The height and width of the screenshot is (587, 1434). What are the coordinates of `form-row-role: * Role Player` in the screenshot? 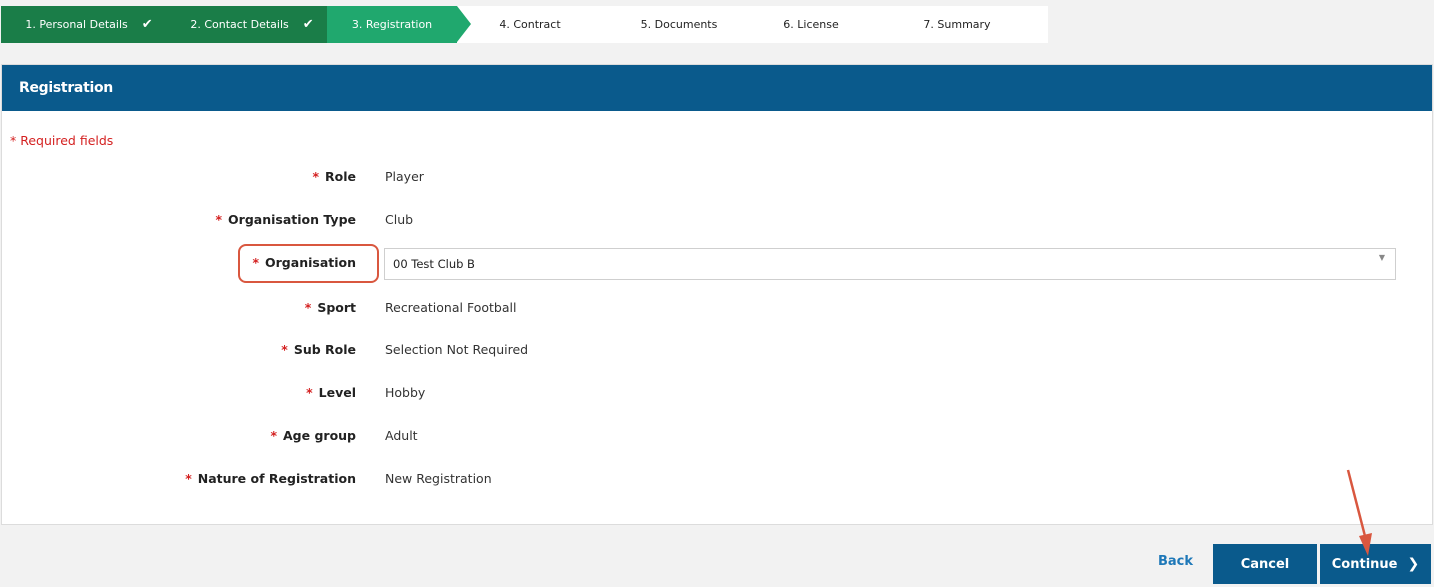 It's located at (717, 177).